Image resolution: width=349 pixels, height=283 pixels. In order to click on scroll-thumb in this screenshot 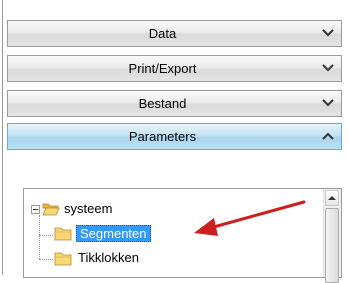, I will do `click(332, 245)`.